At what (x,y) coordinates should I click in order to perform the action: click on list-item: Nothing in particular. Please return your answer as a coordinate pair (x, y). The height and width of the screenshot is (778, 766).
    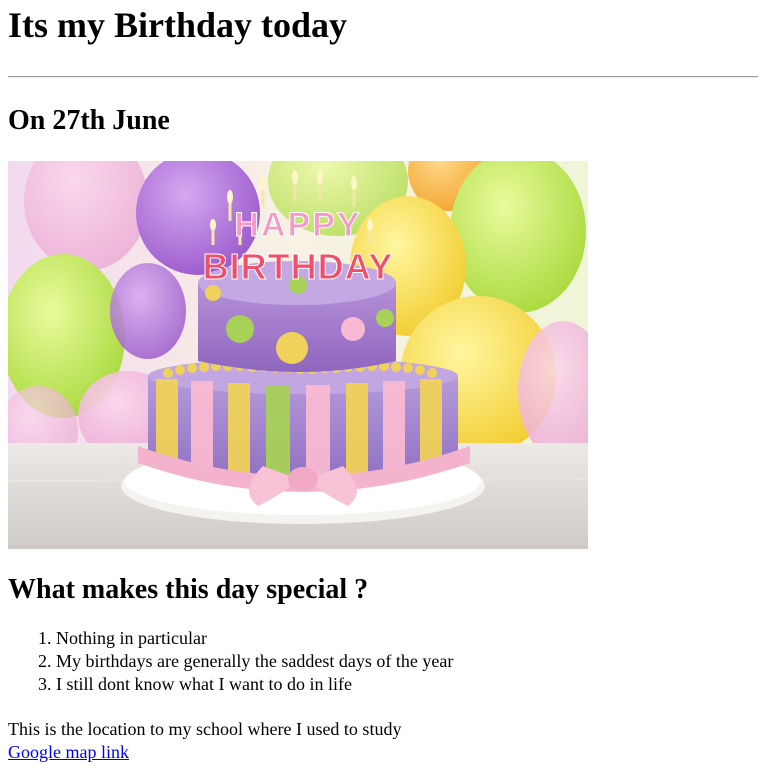
    Looking at the image, I should click on (407, 638).